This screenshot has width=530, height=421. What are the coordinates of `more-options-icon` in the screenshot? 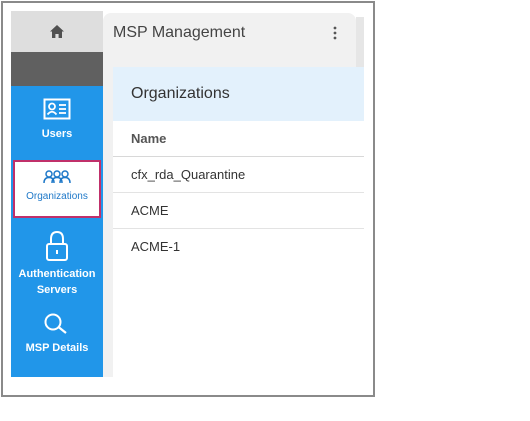 It's located at (335, 33).